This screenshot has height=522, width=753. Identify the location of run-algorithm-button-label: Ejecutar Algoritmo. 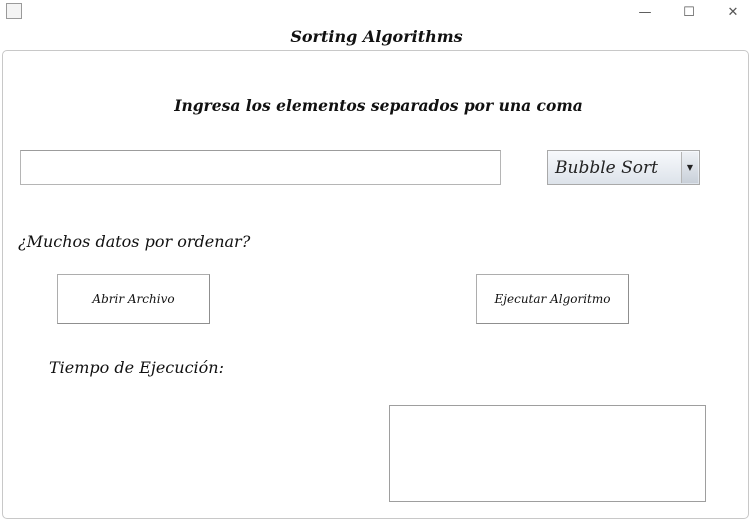
(552, 299).